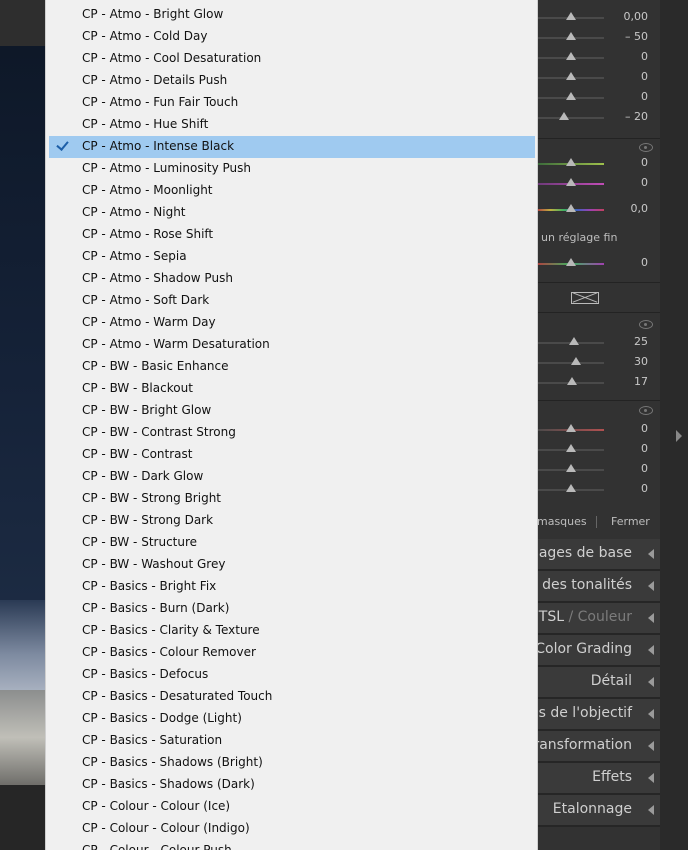  I want to click on slider: 0,0, so click(598, 210).